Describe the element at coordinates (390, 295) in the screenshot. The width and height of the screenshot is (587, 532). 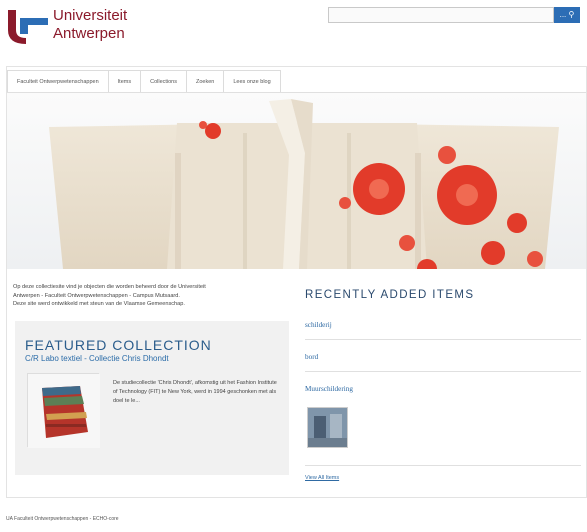
I see `recently-added-heading: RECENTLY ADDED ITEMS` at that location.